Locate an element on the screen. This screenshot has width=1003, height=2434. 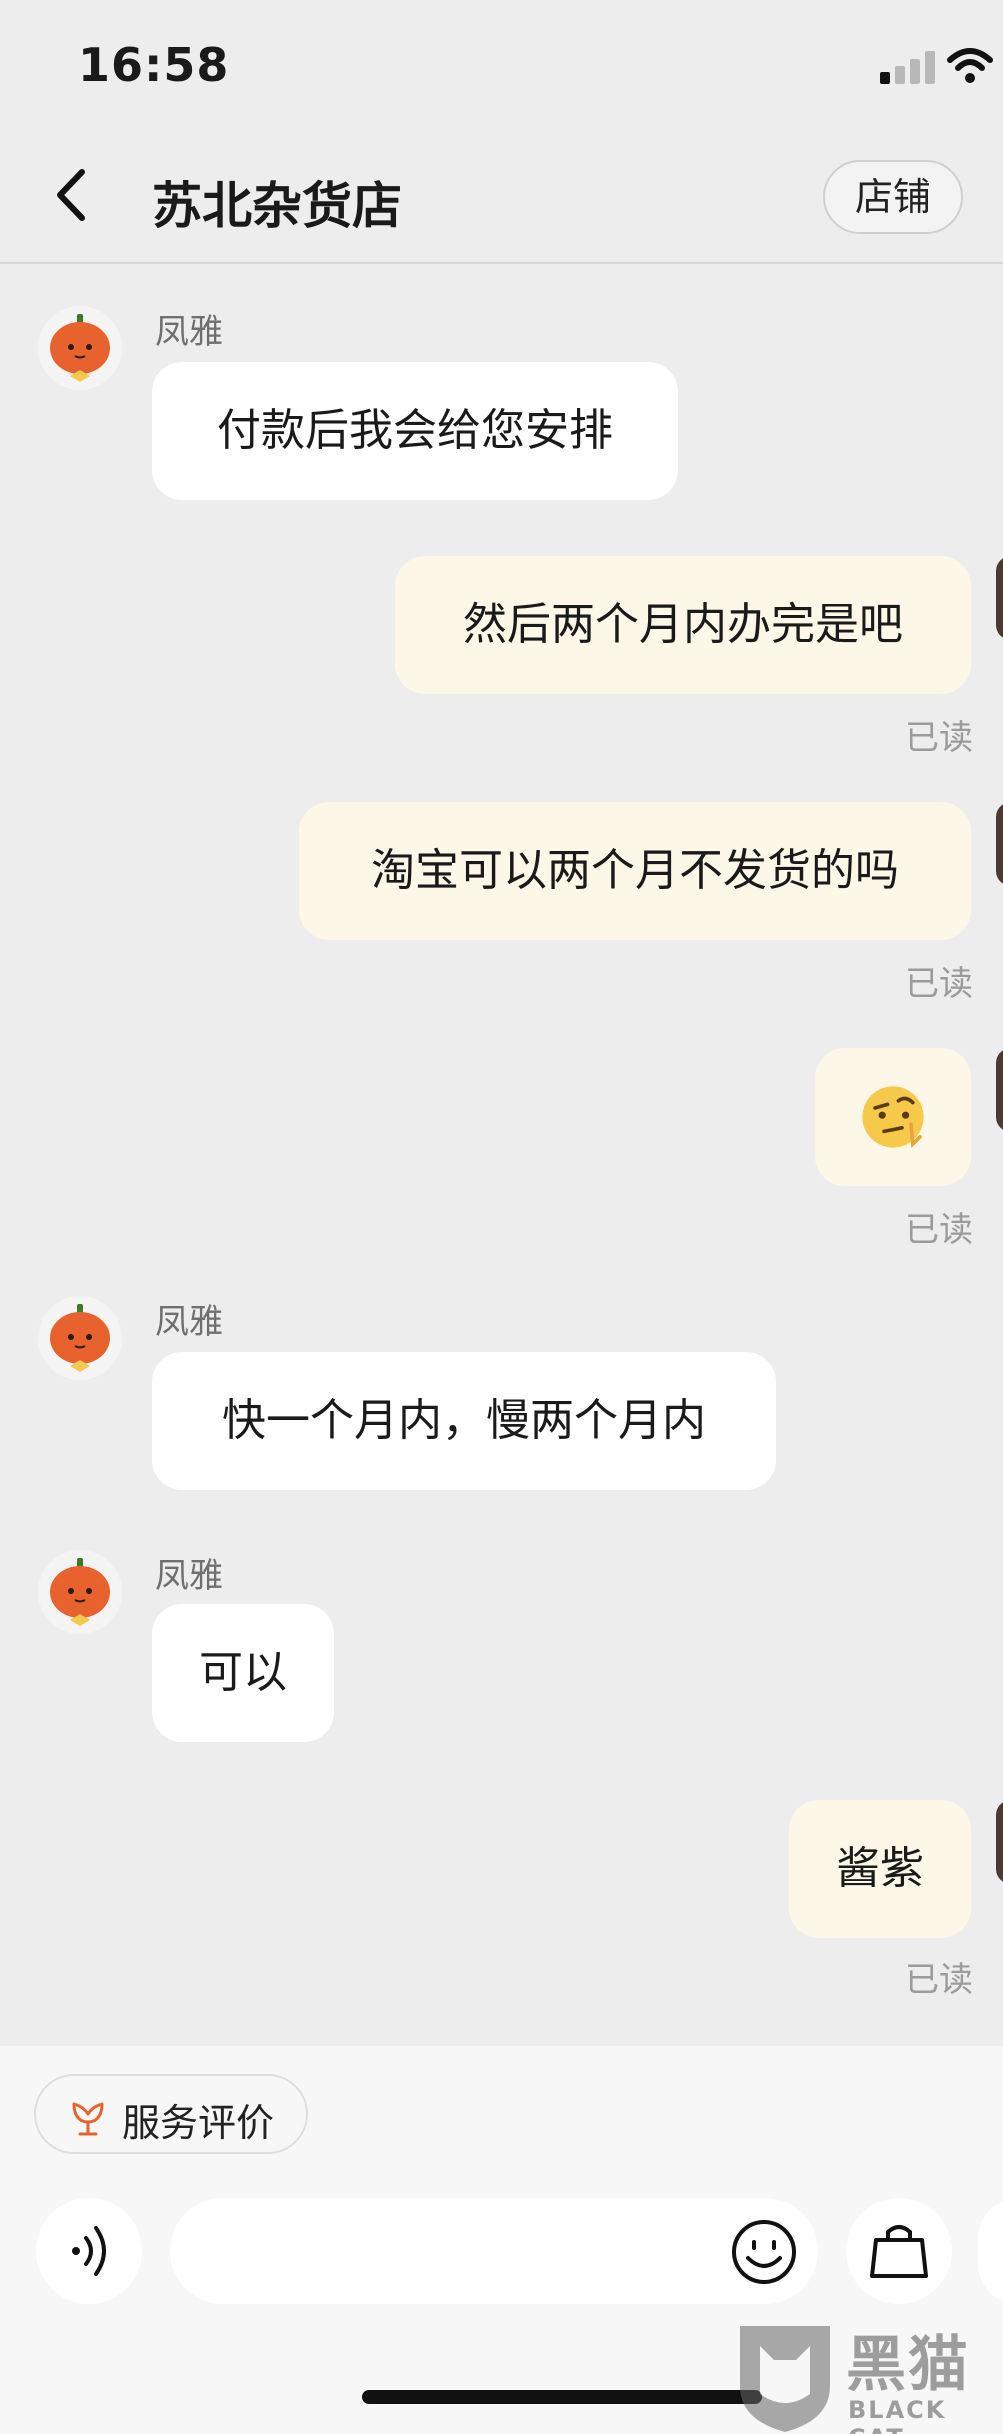
black-cat-logo-icon is located at coordinates (785, 2379).